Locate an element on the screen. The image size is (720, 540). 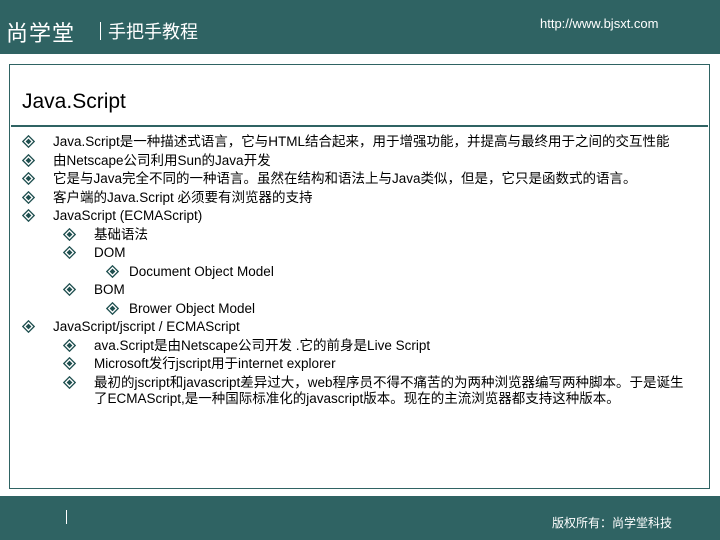
bullet-text: JavaScript (ECMAScript) is located at coordinates (128, 215).